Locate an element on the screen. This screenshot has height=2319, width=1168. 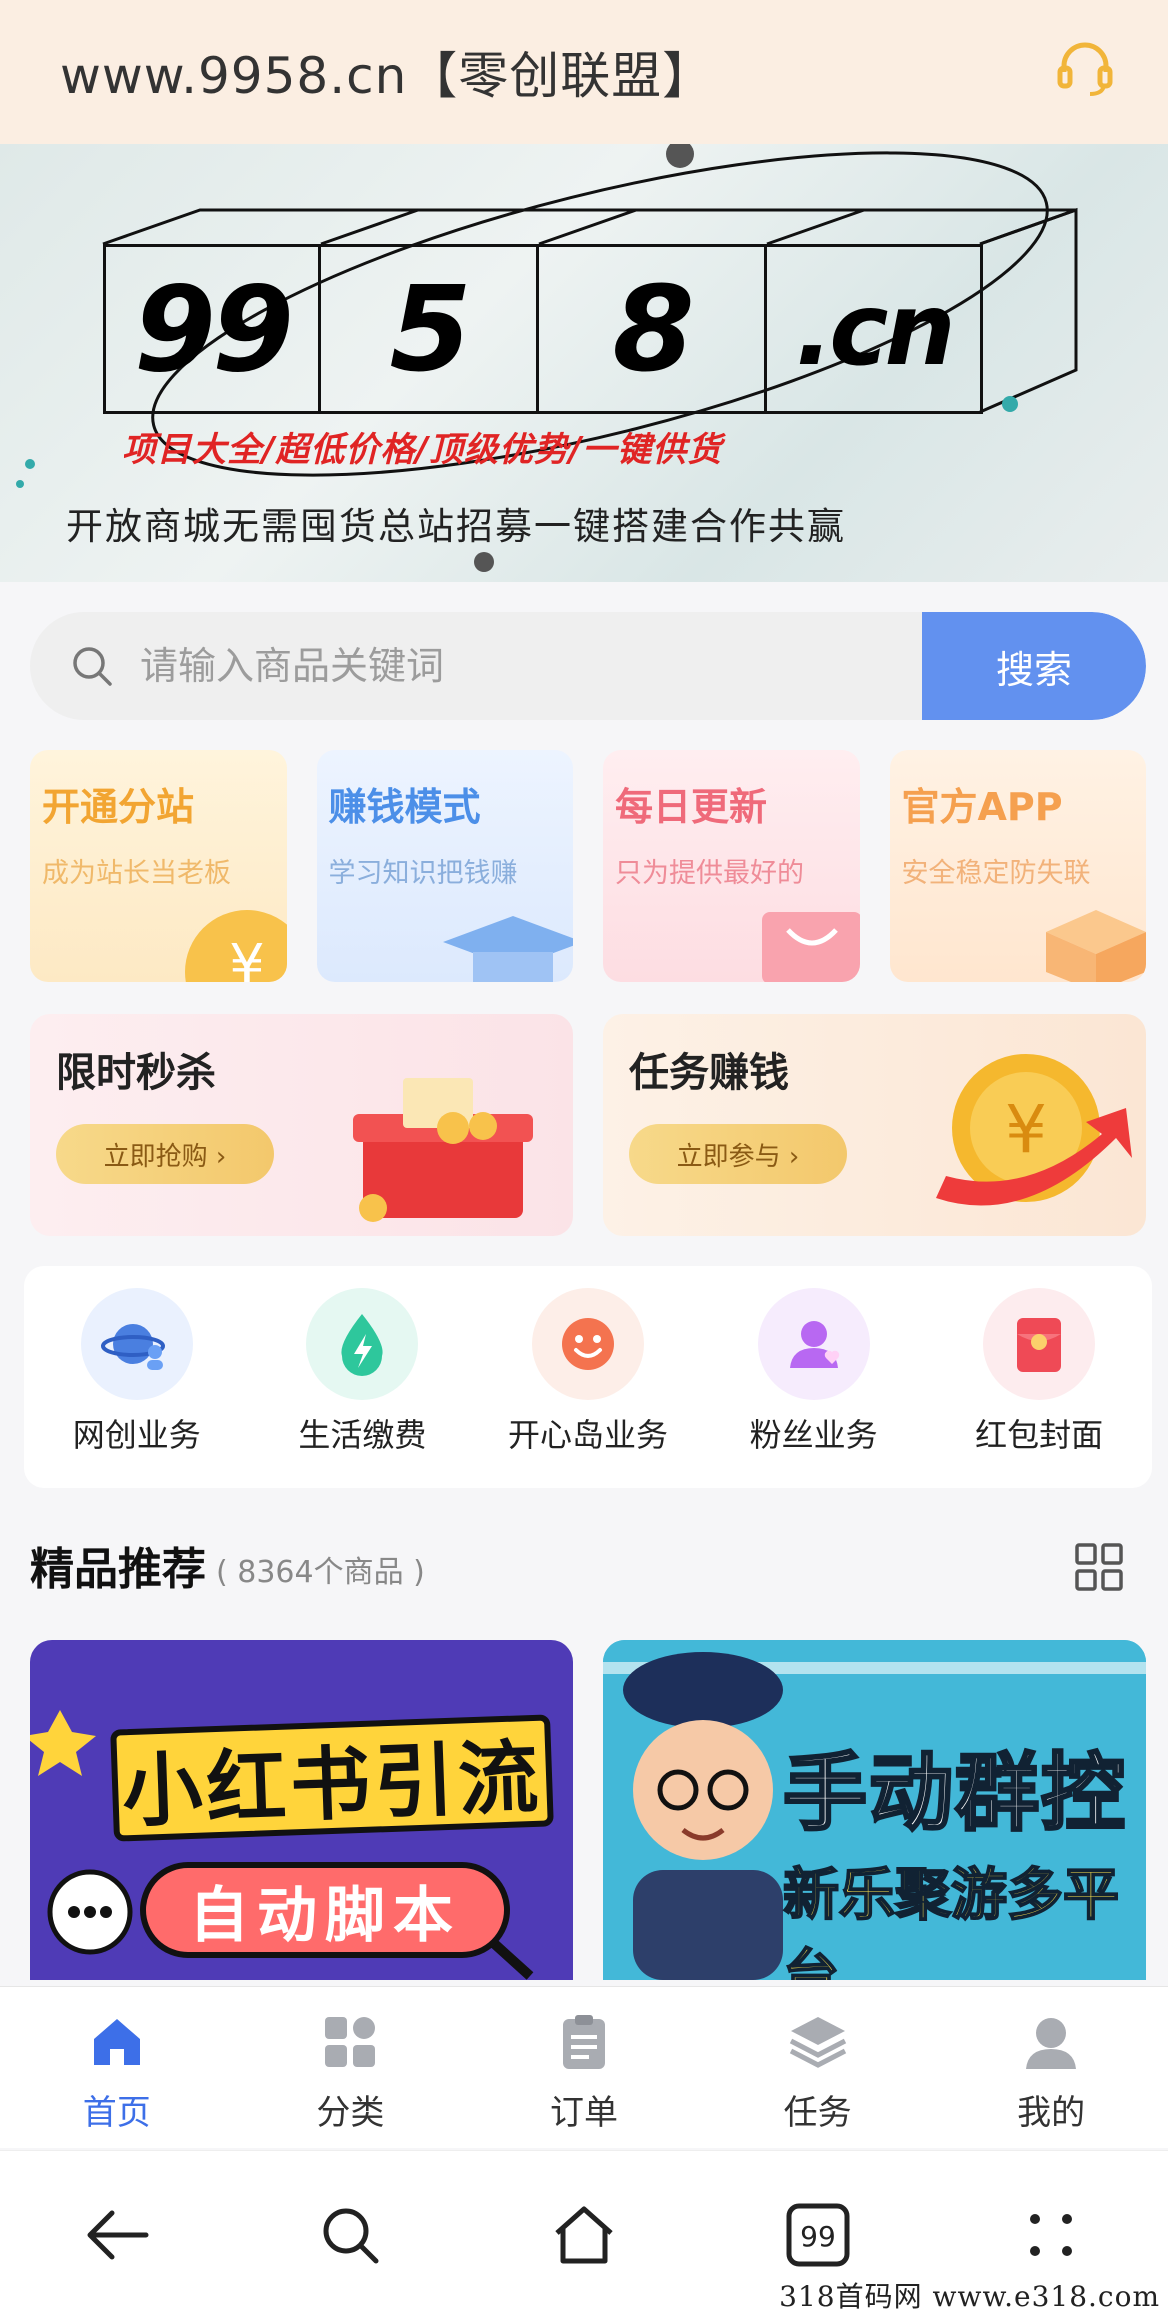
person-icon is located at coordinates (813, 1344).